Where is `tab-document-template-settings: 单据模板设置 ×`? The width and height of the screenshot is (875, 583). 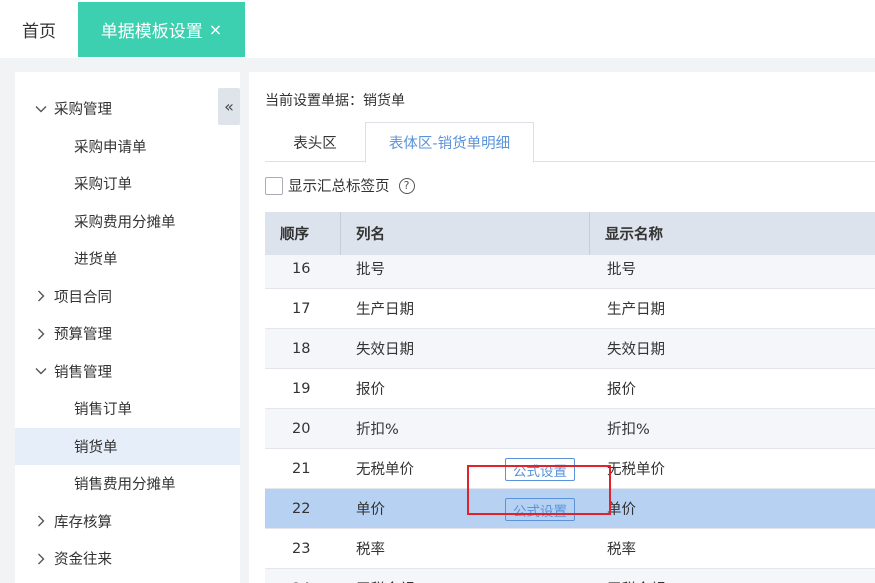 tab-document-template-settings: 单据模板设置 × is located at coordinates (161, 29).